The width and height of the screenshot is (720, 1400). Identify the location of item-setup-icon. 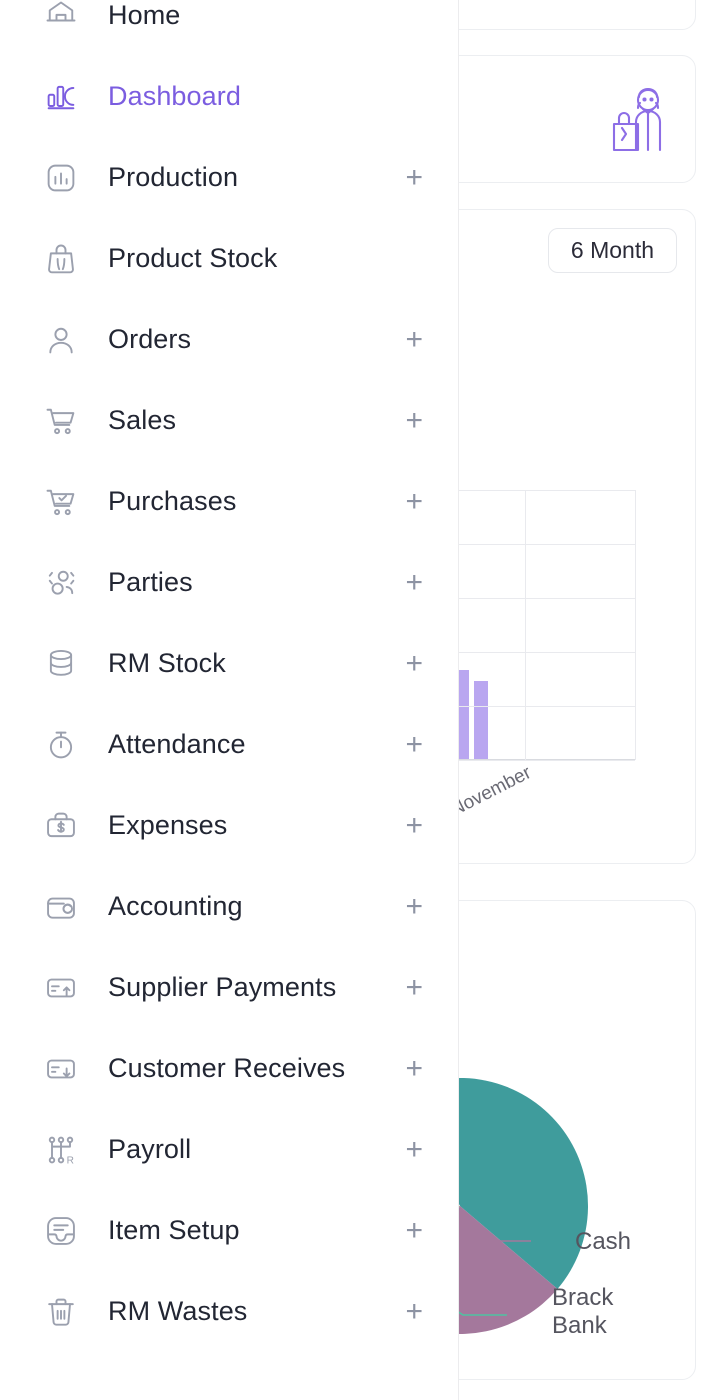
(61, 1231).